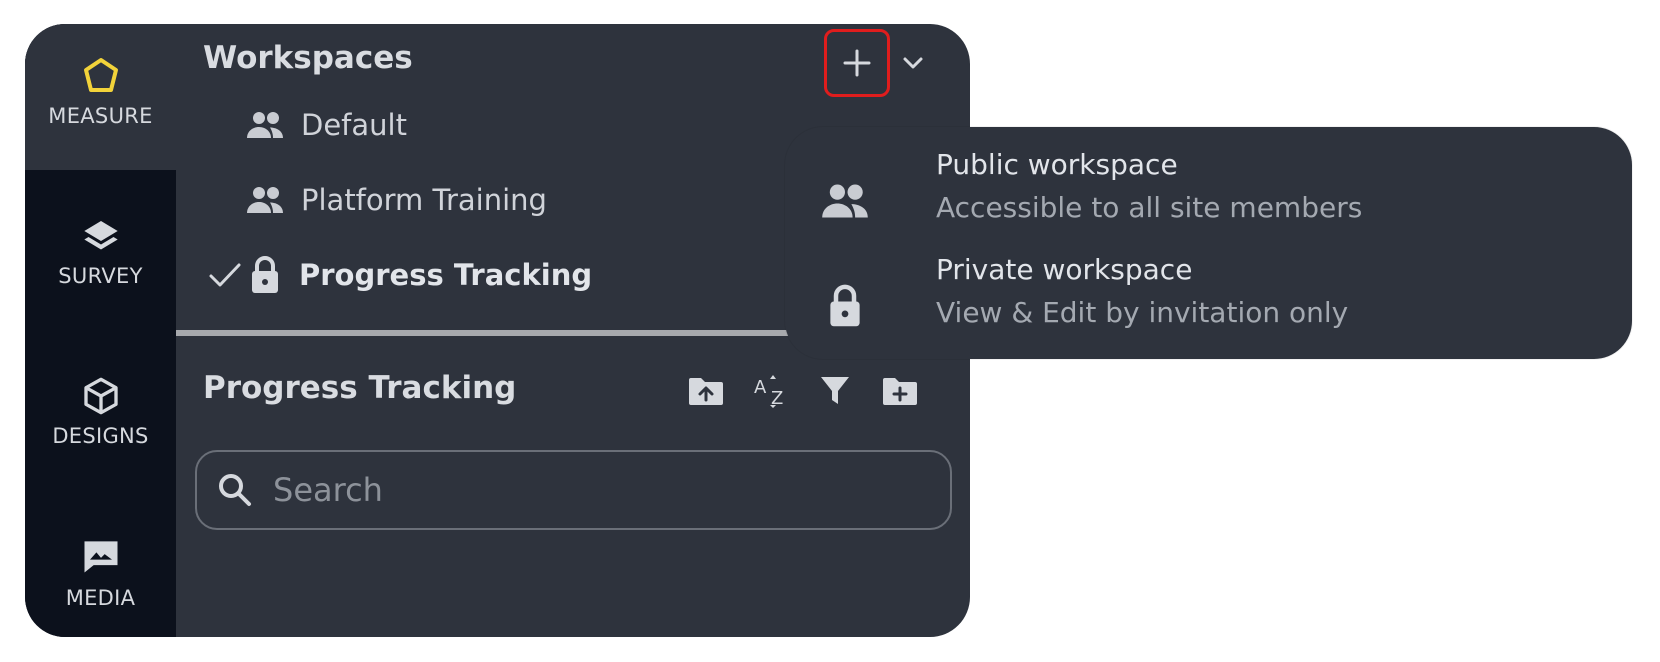 The image size is (1660, 662). I want to click on rail-item-designs: DESIGNS, so click(100, 422).